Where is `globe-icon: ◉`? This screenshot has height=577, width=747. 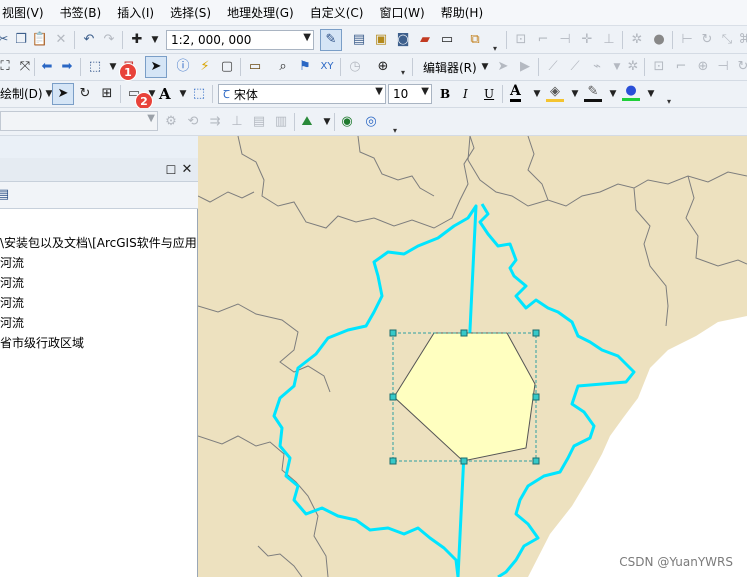
globe-icon: ◉ is located at coordinates (347, 122).